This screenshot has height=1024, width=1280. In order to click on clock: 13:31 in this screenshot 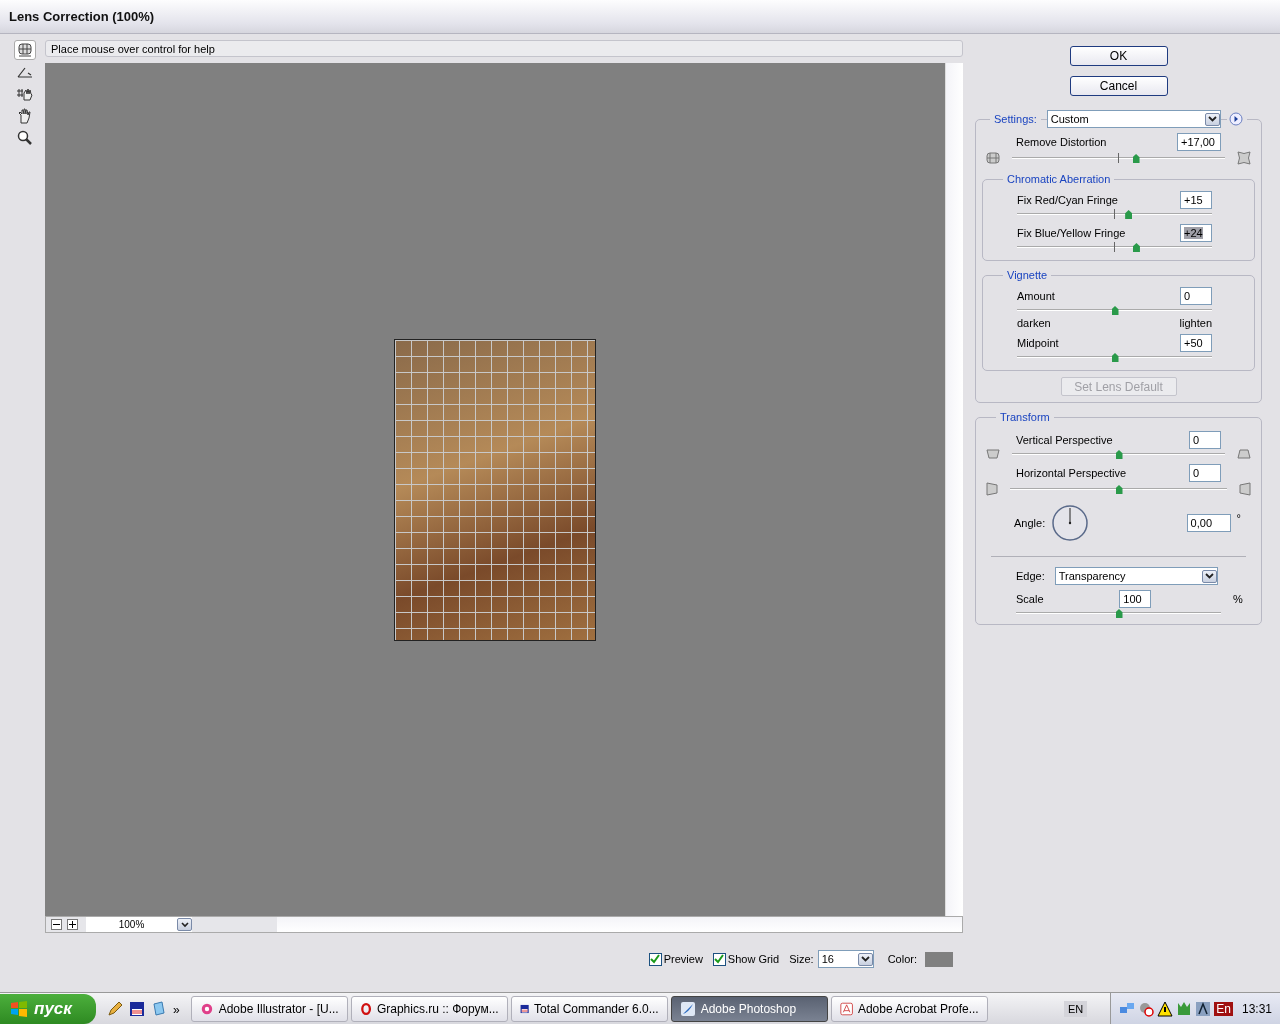, I will do `click(1256, 1008)`.